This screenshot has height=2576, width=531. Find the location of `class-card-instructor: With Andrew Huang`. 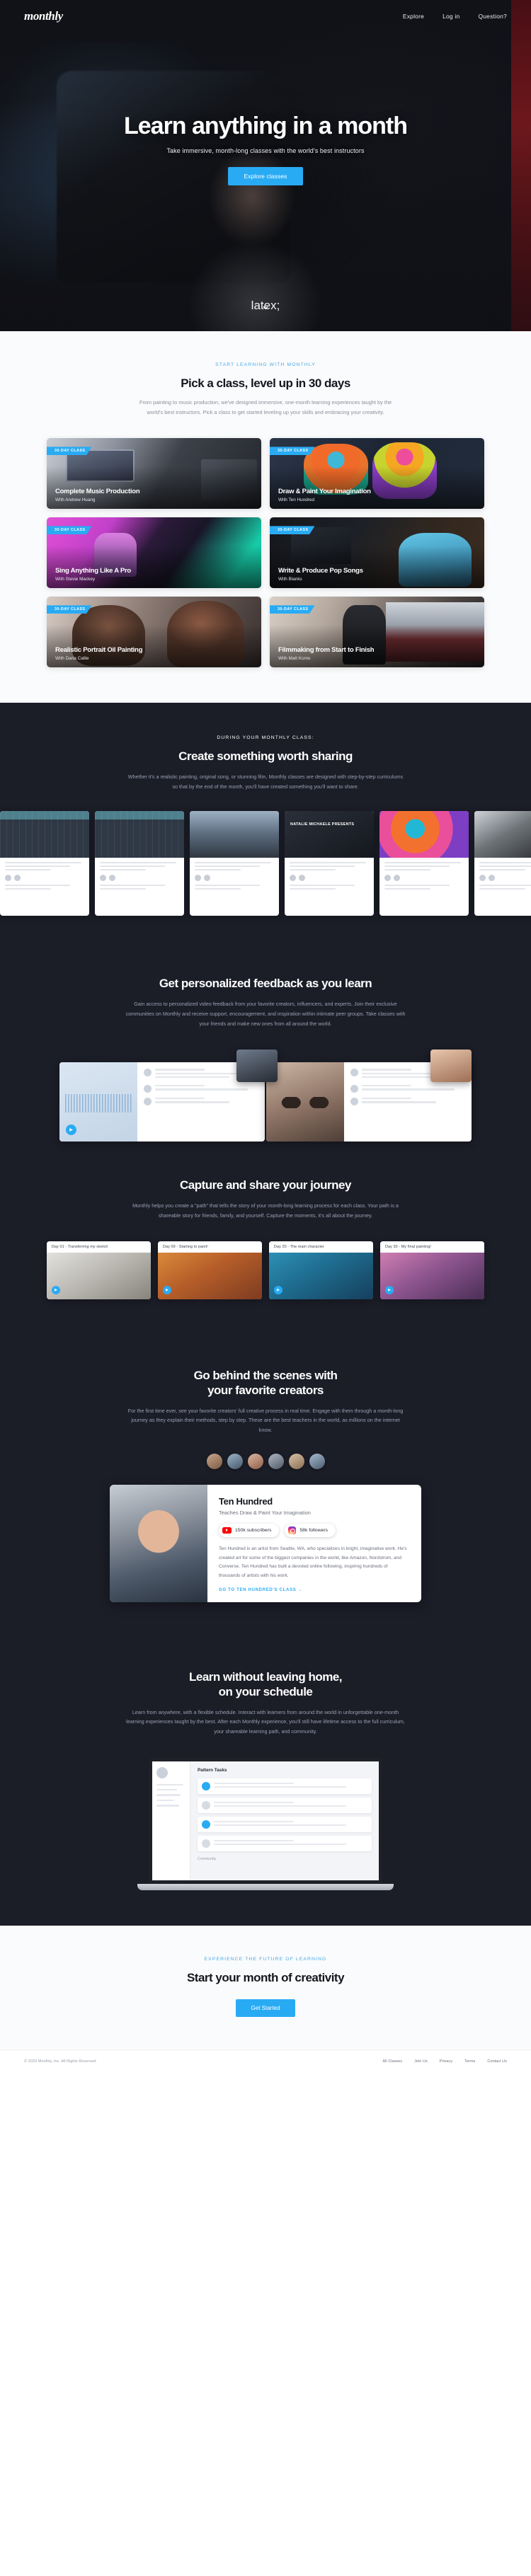

class-card-instructor: With Andrew Huang is located at coordinates (75, 501).